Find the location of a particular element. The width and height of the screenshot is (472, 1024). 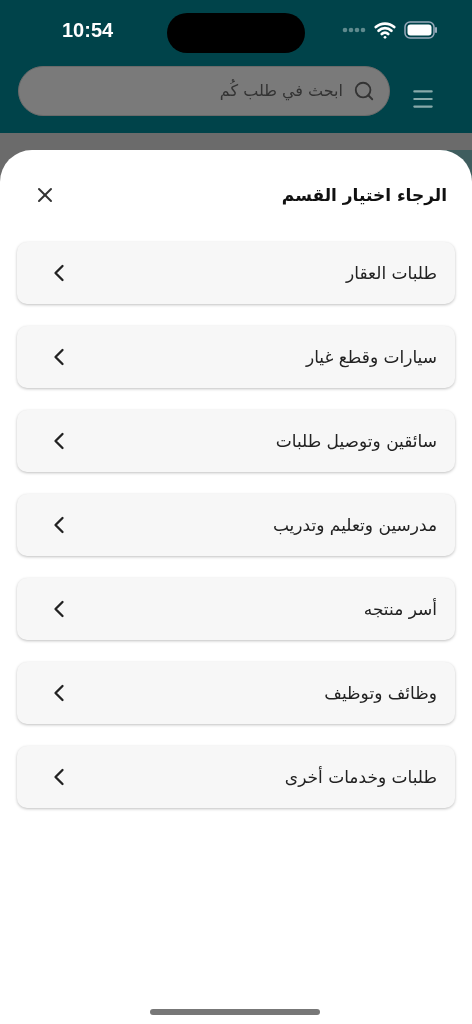

category-item: وظائف وتوظيف is located at coordinates (236, 693).